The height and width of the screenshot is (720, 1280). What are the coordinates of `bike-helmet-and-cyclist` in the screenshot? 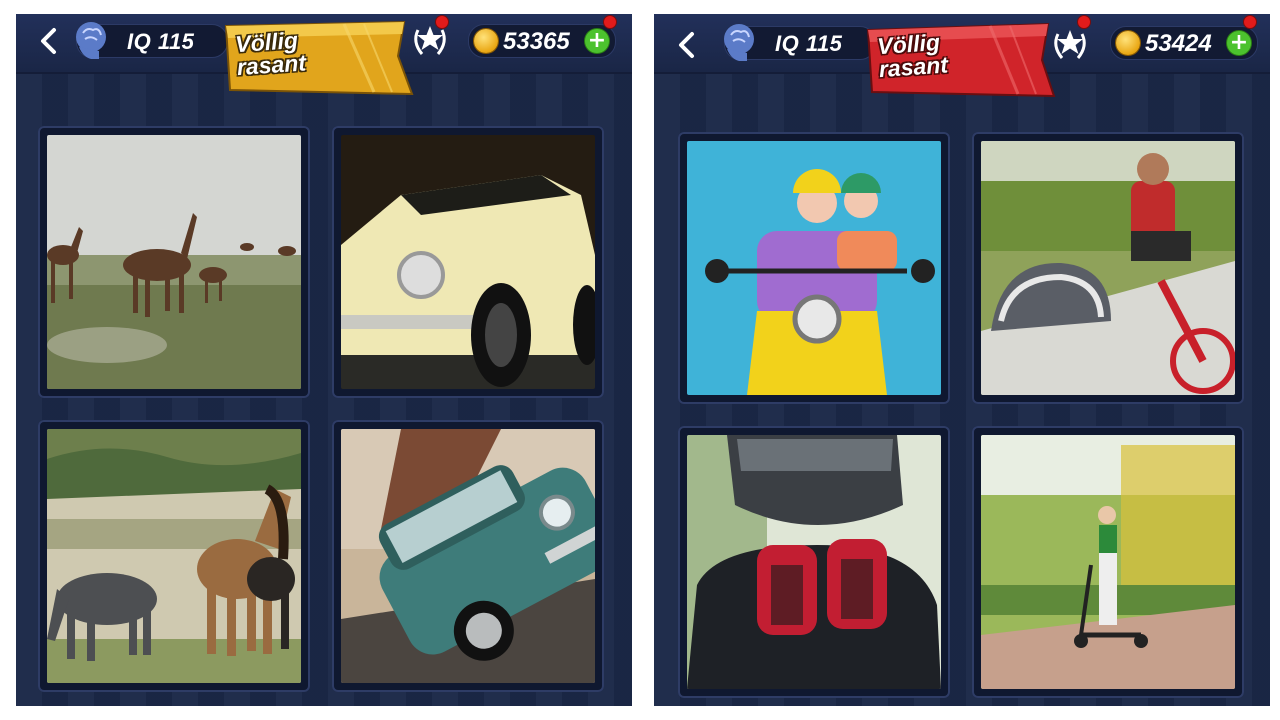 It's located at (1108, 268).